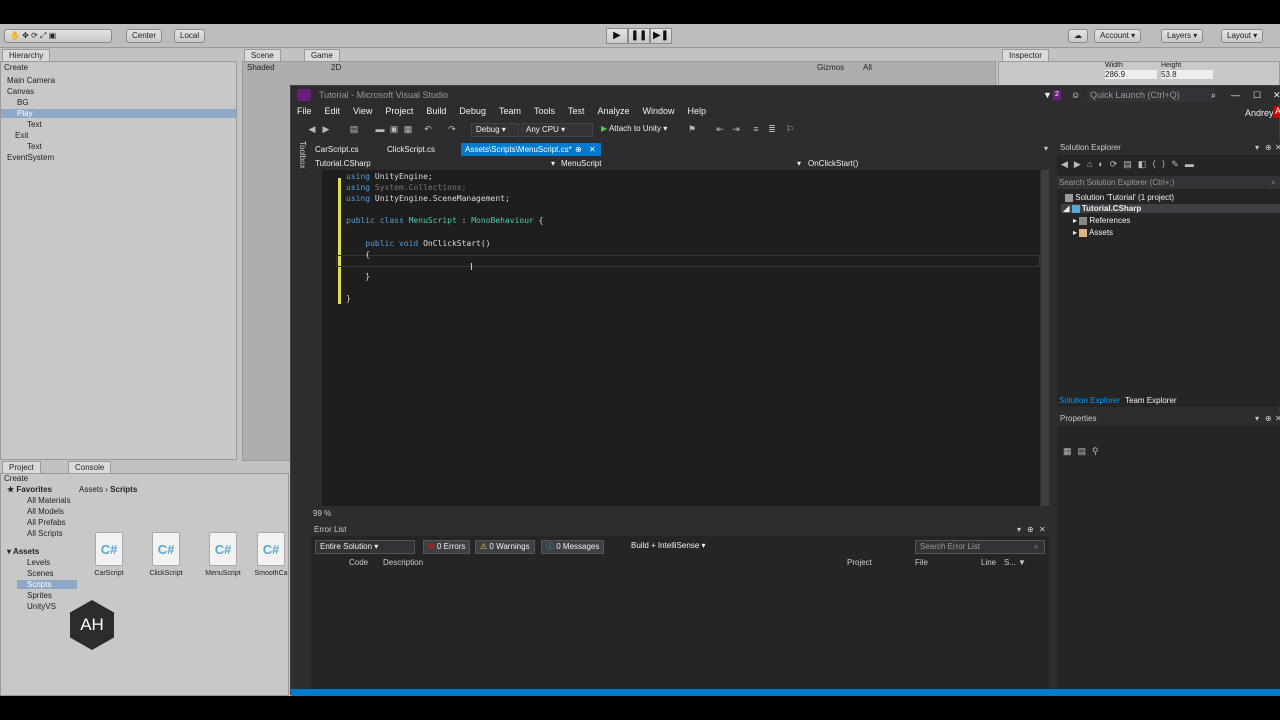 The height and width of the screenshot is (720, 1280). I want to click on folder-levels: Levels, so click(38, 562).